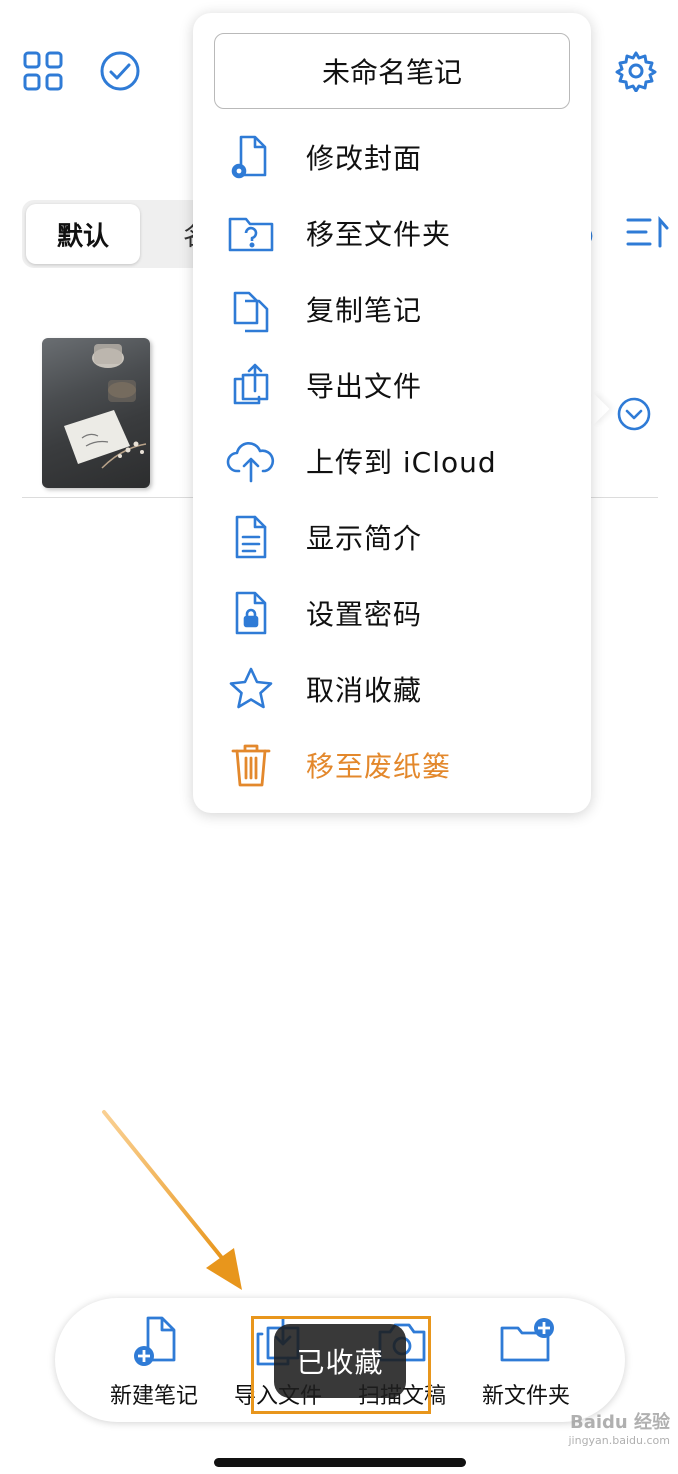 This screenshot has height=1474, width=678. What do you see at coordinates (636, 71) in the screenshot?
I see `settings-gear-icon` at bounding box center [636, 71].